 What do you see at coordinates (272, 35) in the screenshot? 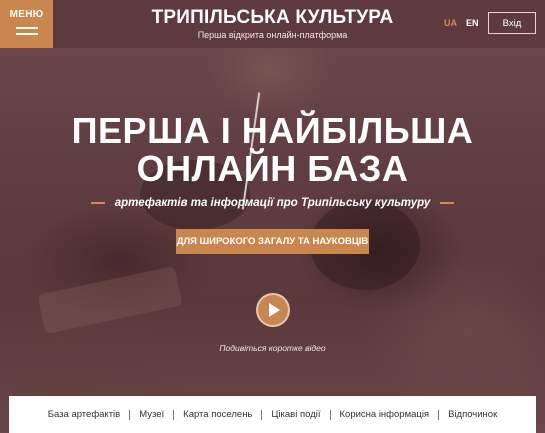
I see `site-subtitle: Перша відкрита онлайн-платформа` at bounding box center [272, 35].